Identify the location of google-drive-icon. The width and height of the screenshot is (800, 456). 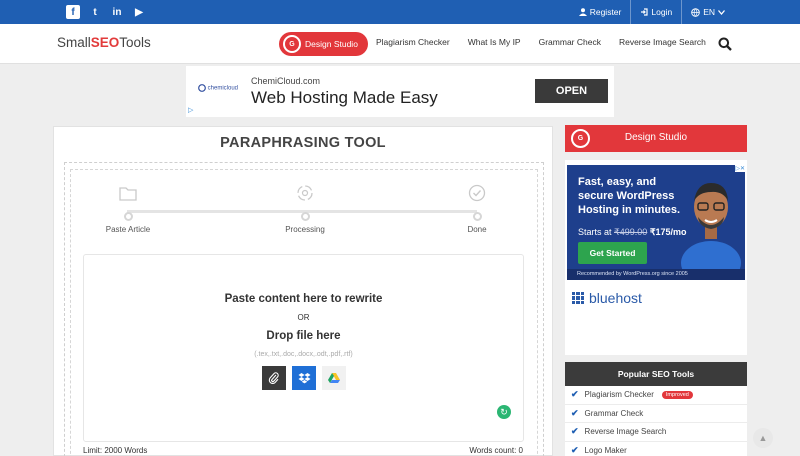
(334, 378).